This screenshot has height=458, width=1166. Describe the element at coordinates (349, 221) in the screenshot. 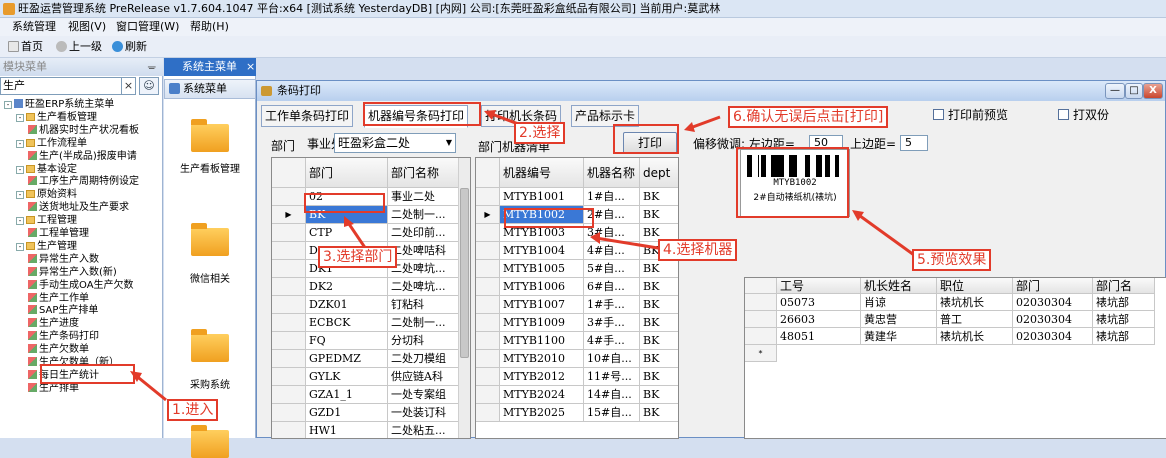

I see `arrowhead-step3` at that location.